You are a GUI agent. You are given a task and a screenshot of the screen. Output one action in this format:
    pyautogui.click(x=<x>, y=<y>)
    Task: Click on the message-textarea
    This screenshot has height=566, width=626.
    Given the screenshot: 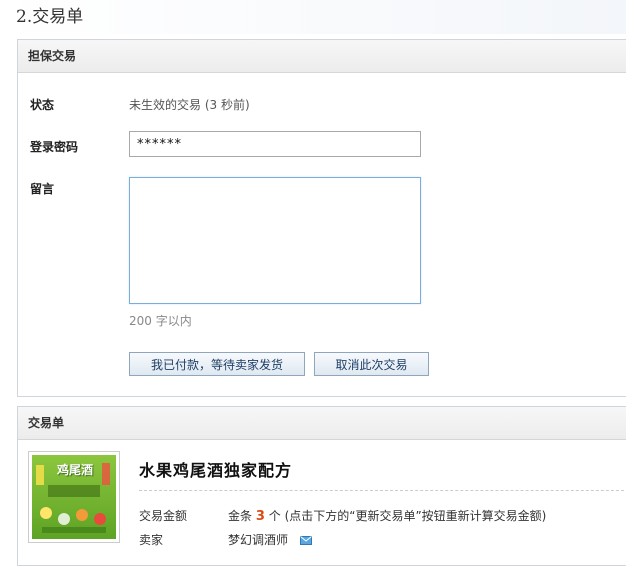 What is the action you would take?
    pyautogui.click(x=275, y=240)
    